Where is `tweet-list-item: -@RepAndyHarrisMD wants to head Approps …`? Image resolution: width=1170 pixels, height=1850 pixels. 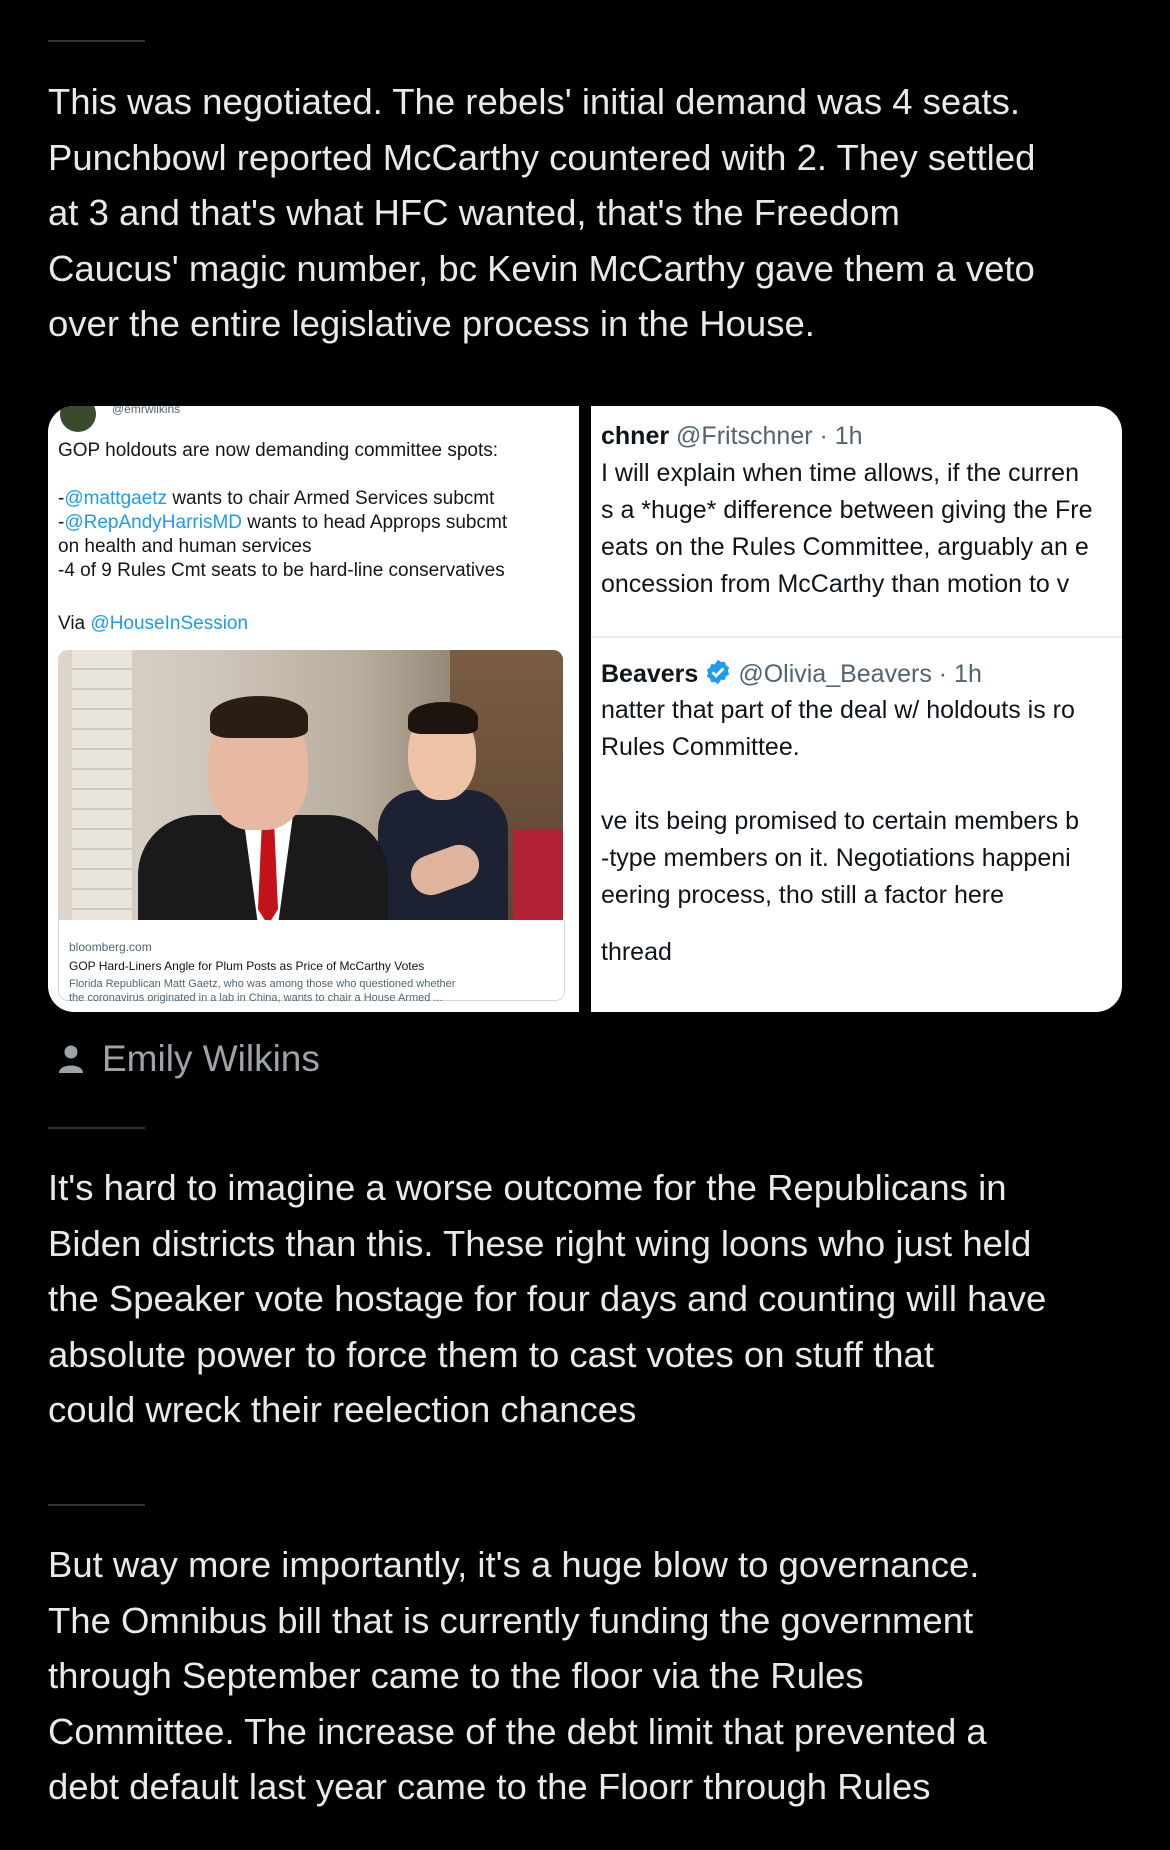 tweet-list-item: -@RepAndyHarrisMD wants to head Approps … is located at coordinates (283, 522).